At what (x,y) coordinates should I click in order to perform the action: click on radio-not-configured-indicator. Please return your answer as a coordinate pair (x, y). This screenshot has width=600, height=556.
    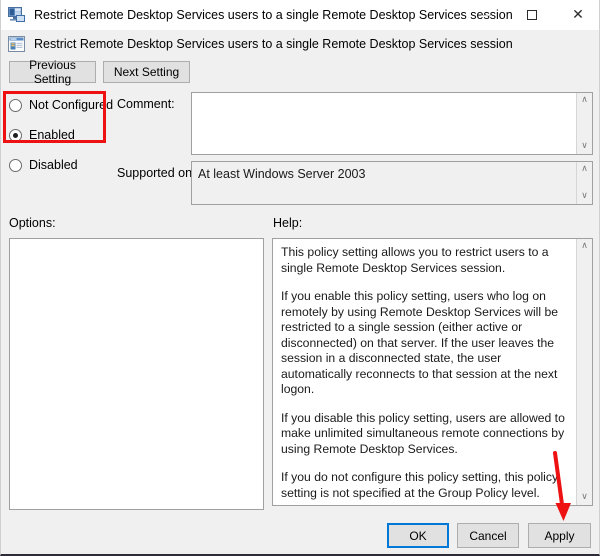
    Looking at the image, I should click on (15, 105).